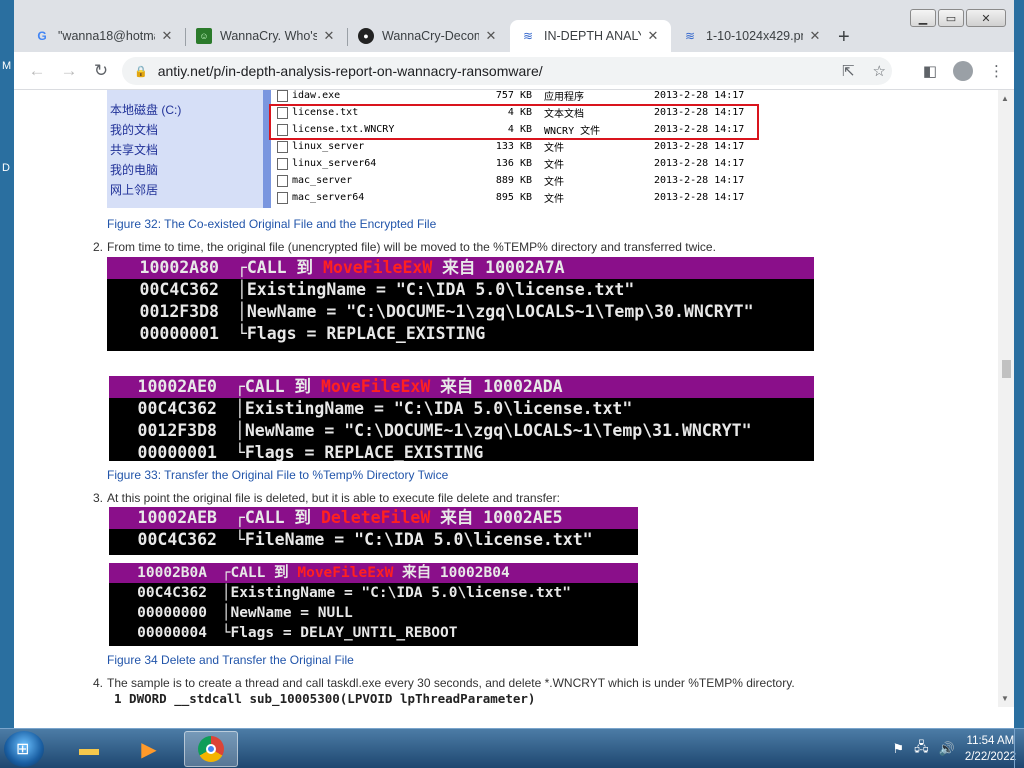 This screenshot has height=768, width=1024. Describe the element at coordinates (101, 71) in the screenshot. I see `reload-icon: ↻` at that location.